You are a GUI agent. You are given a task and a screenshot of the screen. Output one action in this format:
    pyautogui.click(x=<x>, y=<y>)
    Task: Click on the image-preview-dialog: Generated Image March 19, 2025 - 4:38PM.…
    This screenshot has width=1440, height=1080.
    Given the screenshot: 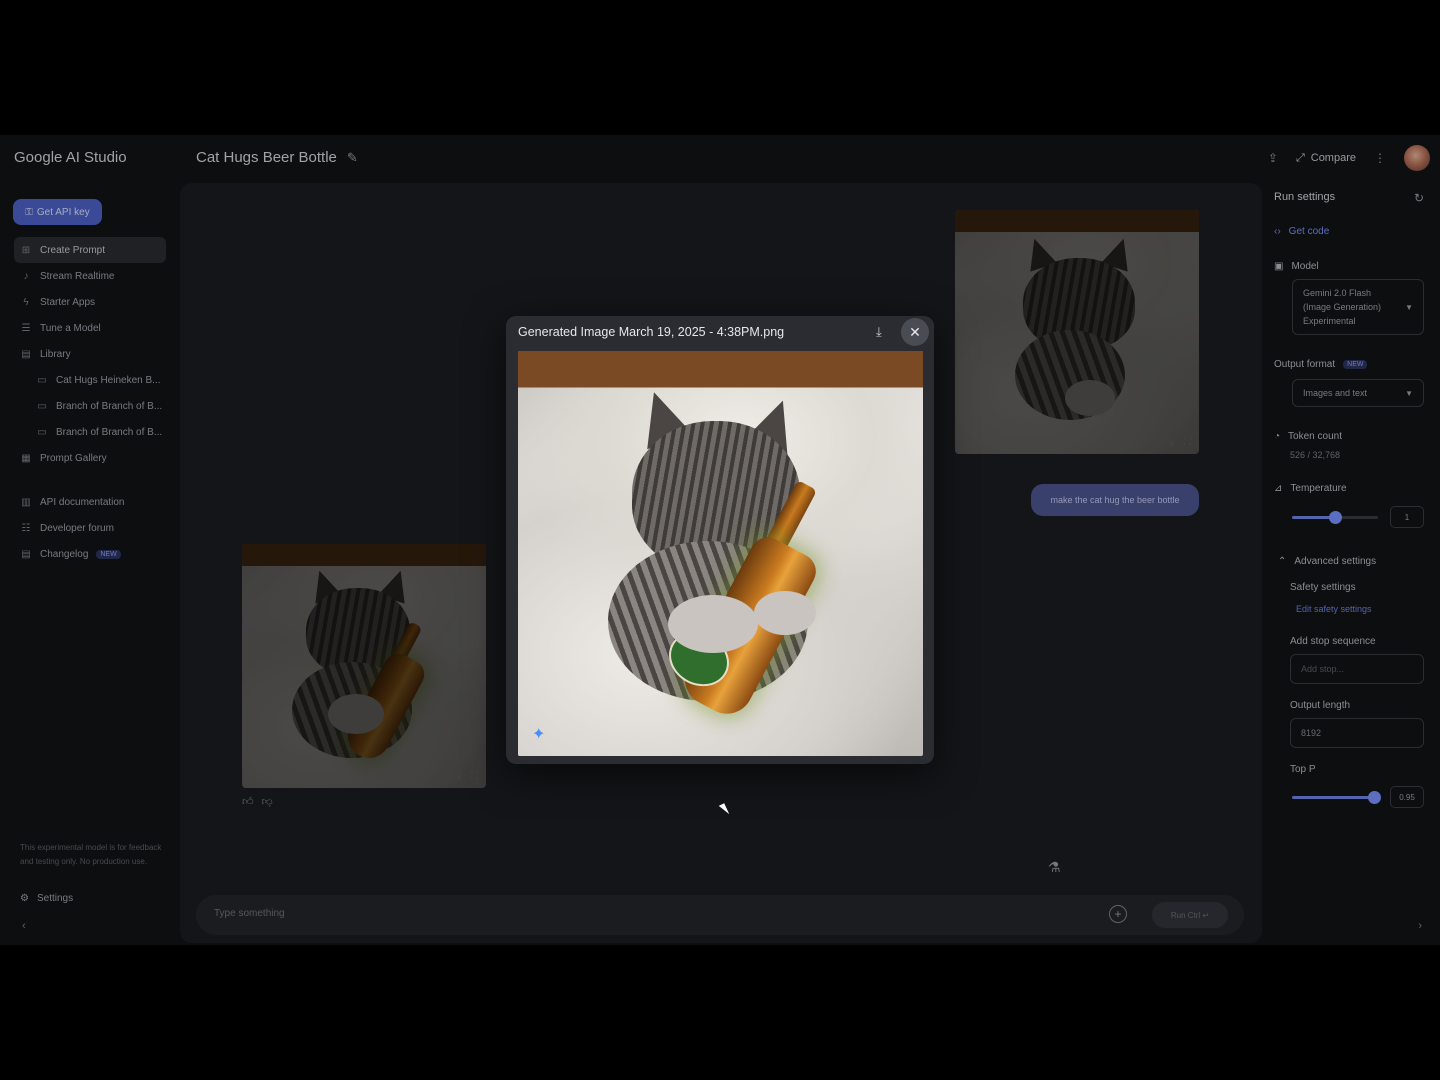 What is the action you would take?
    pyautogui.click(x=720, y=540)
    